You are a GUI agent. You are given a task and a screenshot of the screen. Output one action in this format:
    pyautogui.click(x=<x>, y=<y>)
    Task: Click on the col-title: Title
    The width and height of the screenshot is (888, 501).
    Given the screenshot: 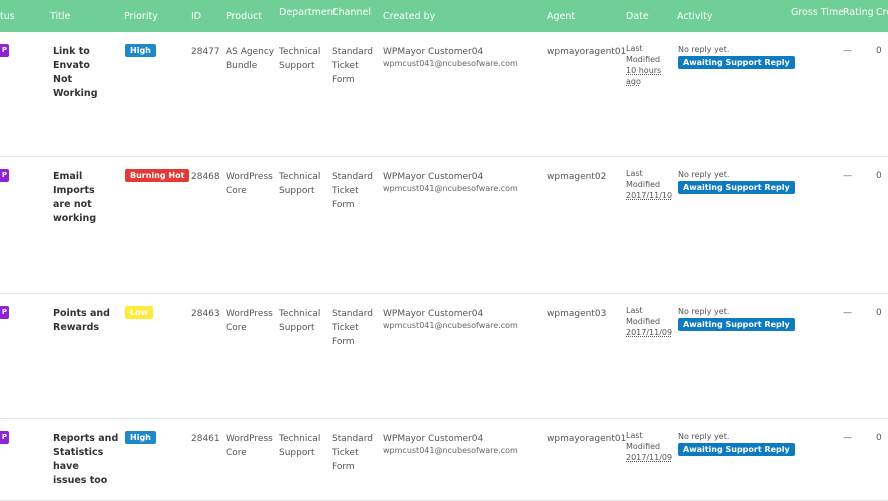 What is the action you would take?
    pyautogui.click(x=60, y=16)
    